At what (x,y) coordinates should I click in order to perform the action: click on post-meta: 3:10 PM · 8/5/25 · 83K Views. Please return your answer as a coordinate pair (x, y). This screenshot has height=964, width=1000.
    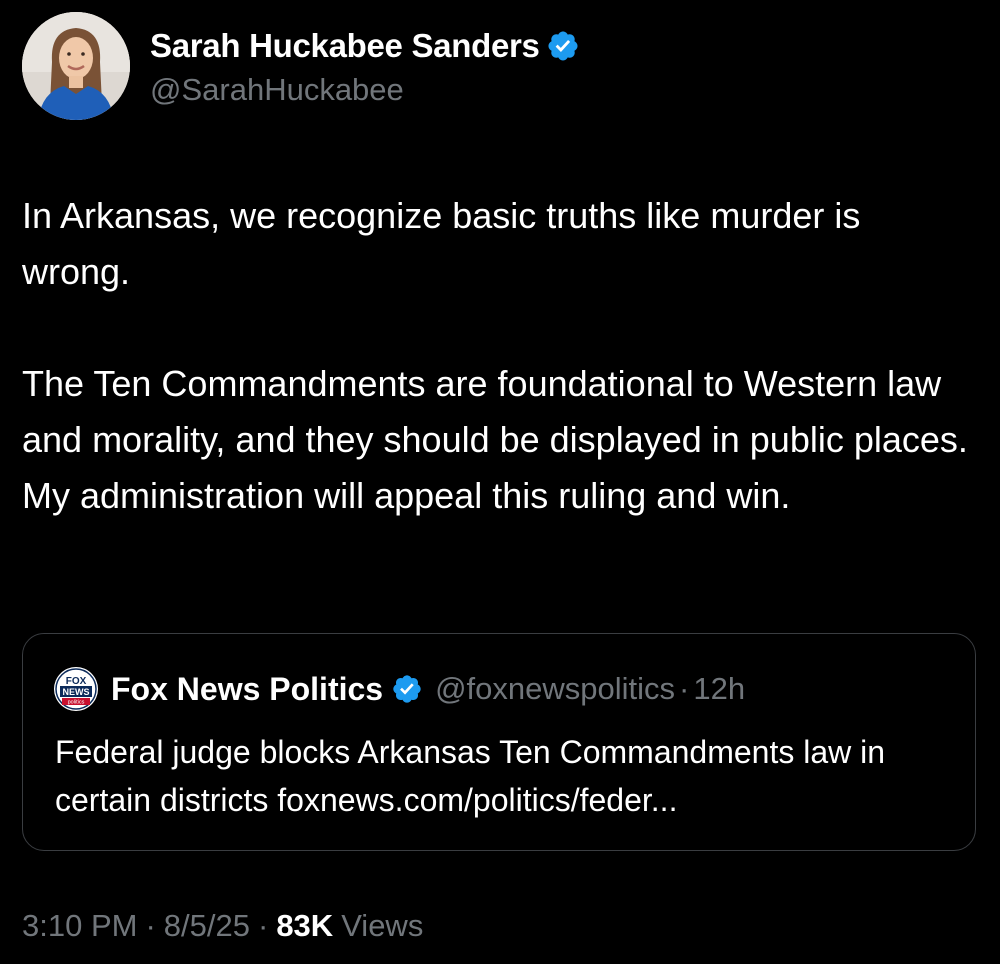
    Looking at the image, I should click on (222, 926).